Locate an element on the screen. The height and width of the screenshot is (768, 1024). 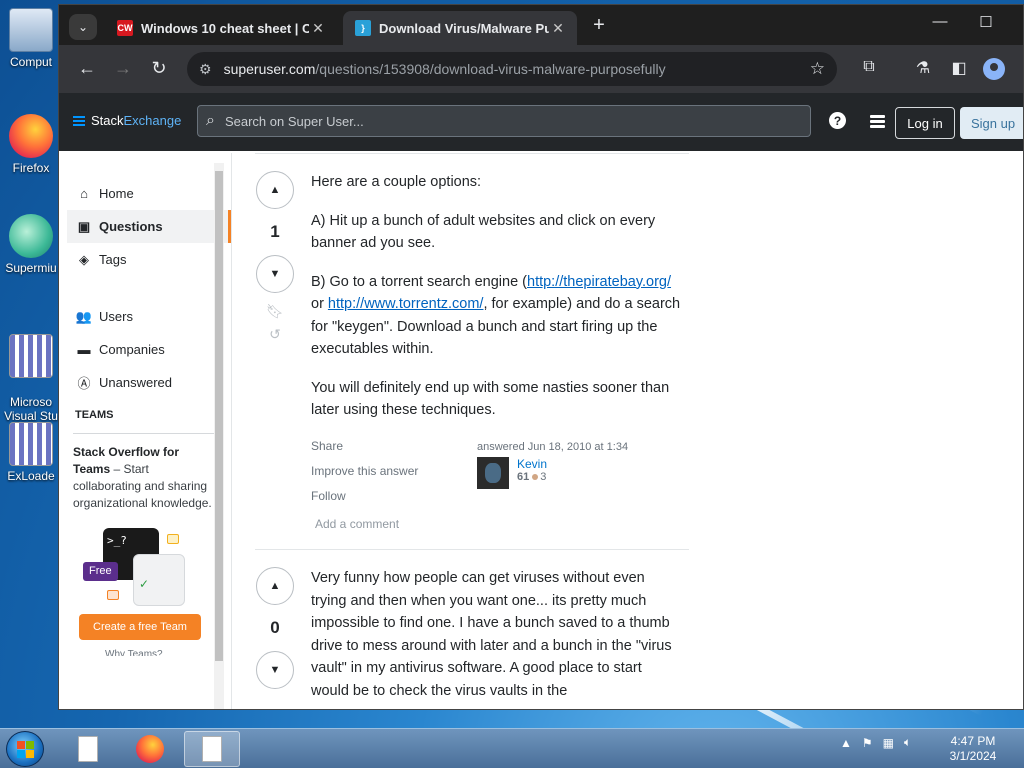
taskbar-browser is located at coordinates (212, 749).